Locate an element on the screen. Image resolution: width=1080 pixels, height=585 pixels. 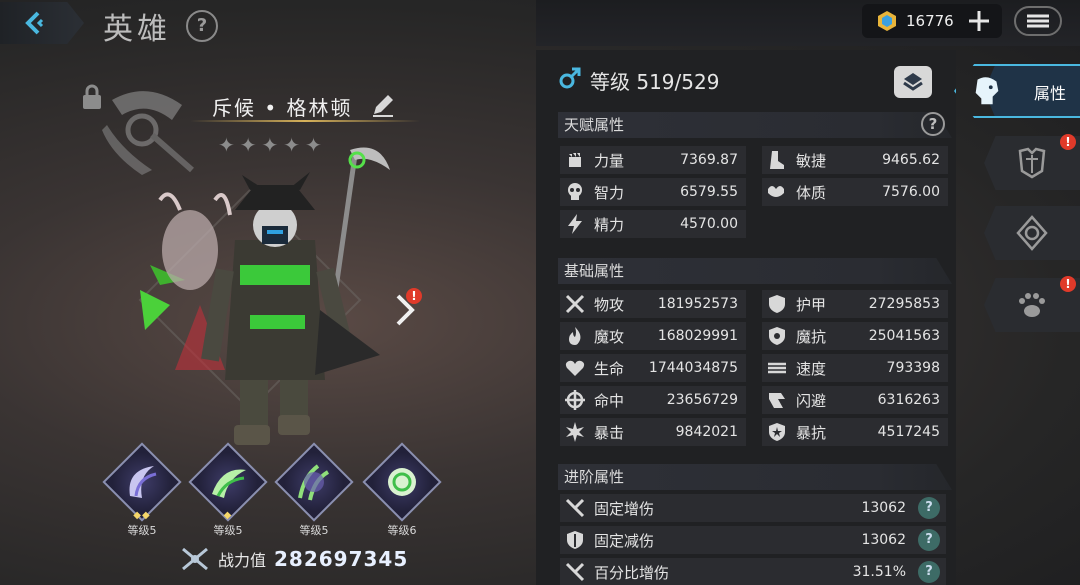
stat-value: 7369.87 is located at coordinates (709, 160).